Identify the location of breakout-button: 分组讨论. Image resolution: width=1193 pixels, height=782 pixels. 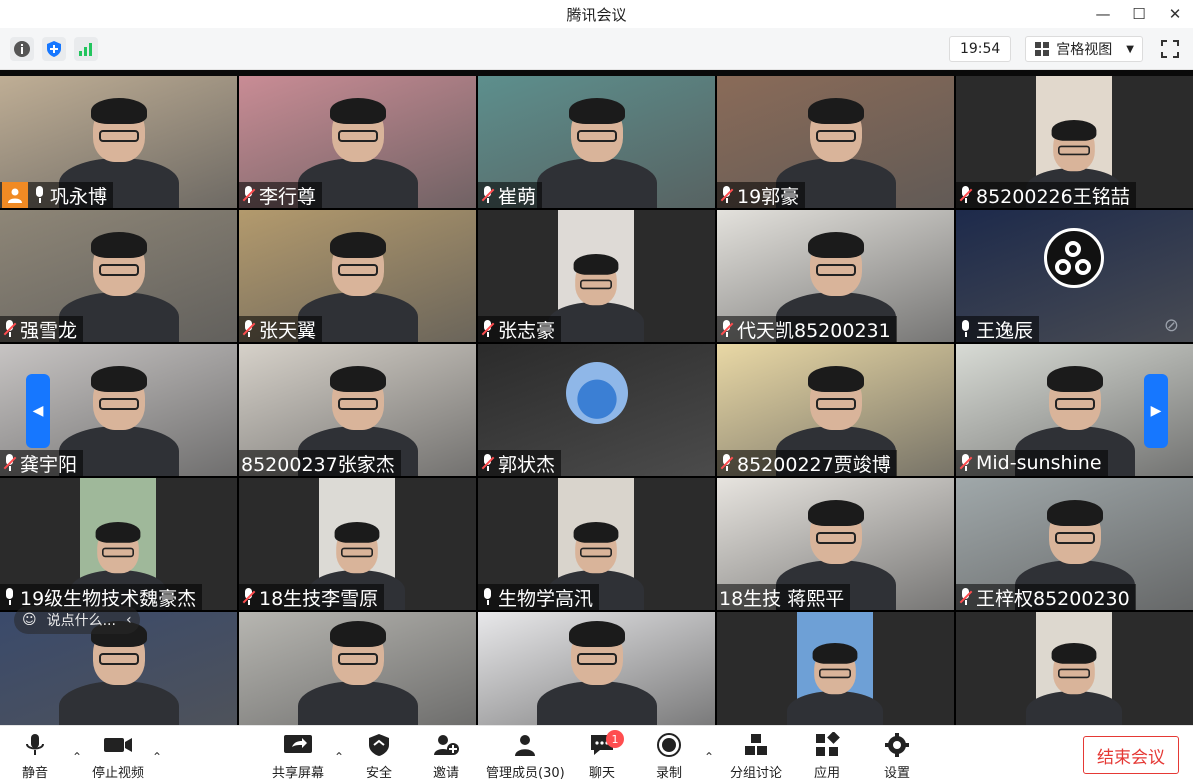
(756, 756).